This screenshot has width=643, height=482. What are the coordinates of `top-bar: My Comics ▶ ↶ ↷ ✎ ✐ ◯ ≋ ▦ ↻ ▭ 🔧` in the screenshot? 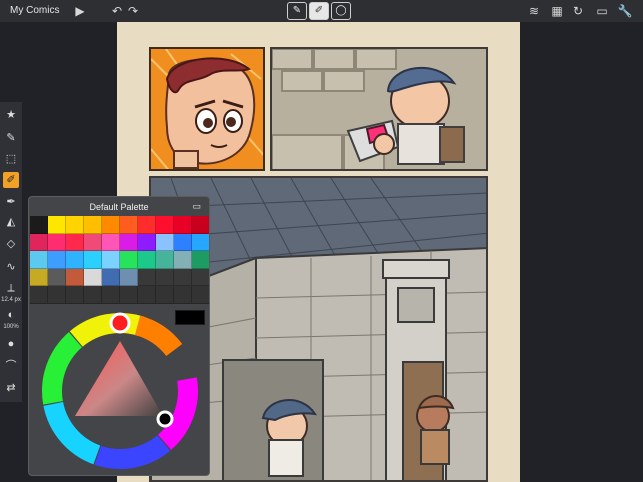 It's located at (321, 11).